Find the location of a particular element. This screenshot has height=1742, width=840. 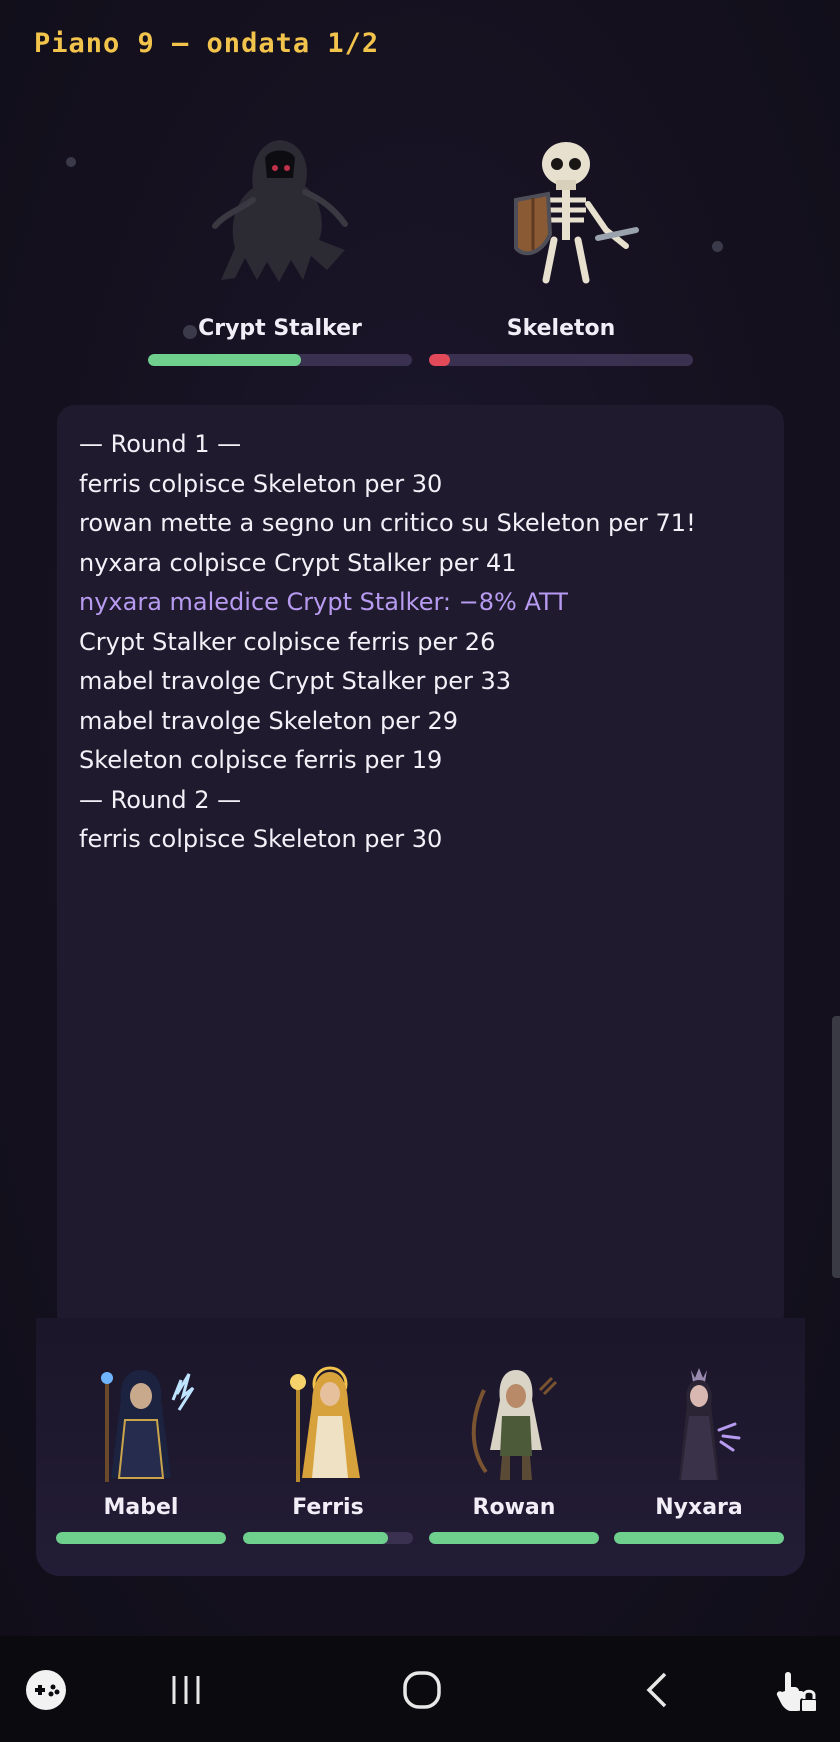

enemy-crypt-stalker: Crypt Stalker is located at coordinates (280, 248).